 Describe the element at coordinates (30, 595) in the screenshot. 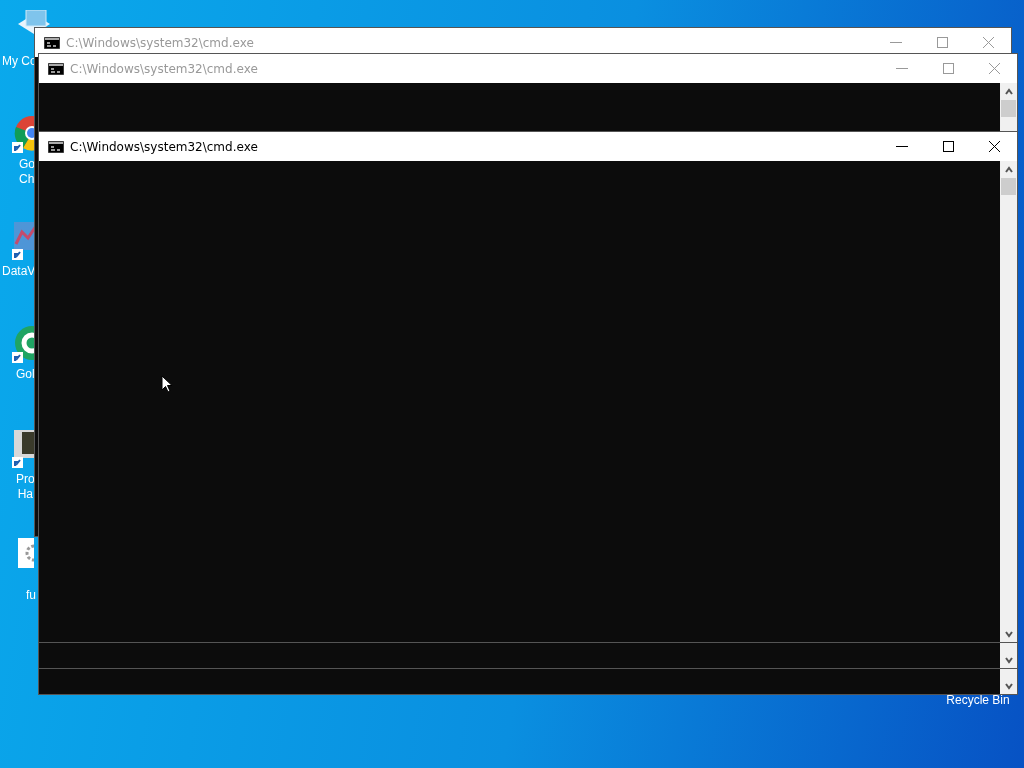

I see `icon-label: fu` at that location.